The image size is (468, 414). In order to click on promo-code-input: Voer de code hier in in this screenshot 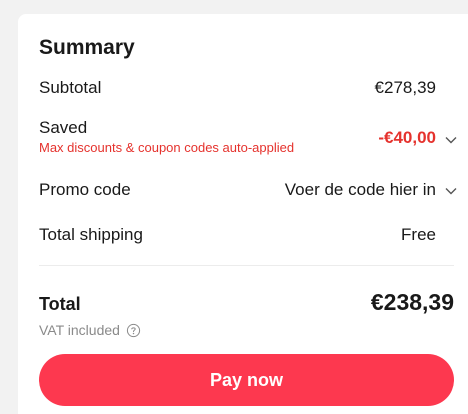, I will do `click(360, 190)`.